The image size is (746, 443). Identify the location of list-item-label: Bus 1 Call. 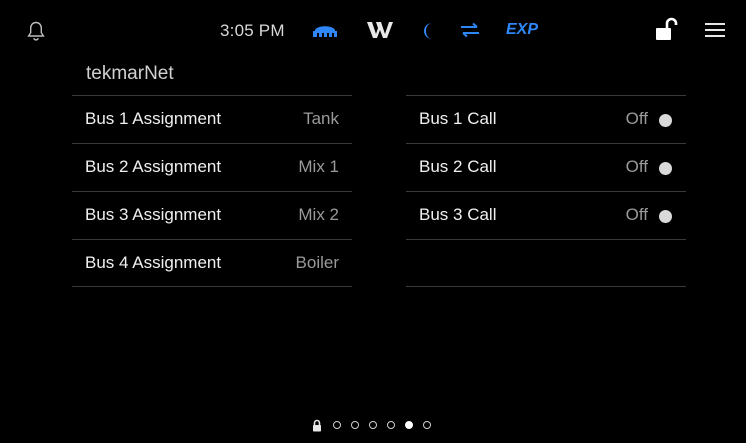
(458, 118).